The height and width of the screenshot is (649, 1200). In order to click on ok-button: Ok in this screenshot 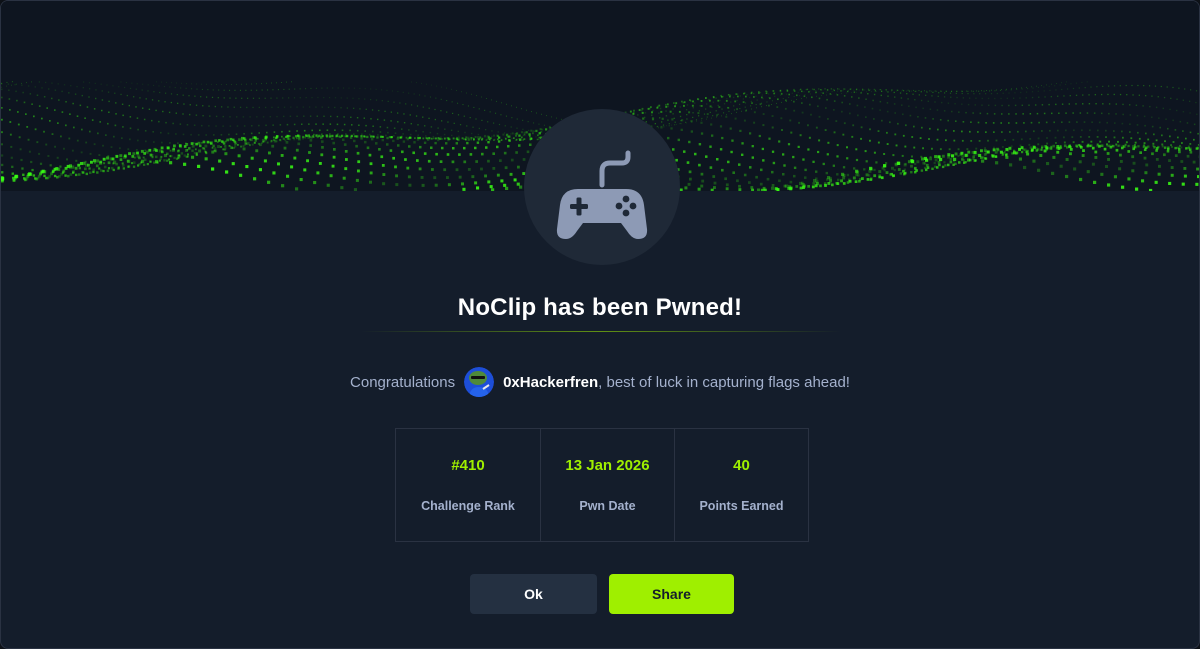, I will do `click(533, 594)`.